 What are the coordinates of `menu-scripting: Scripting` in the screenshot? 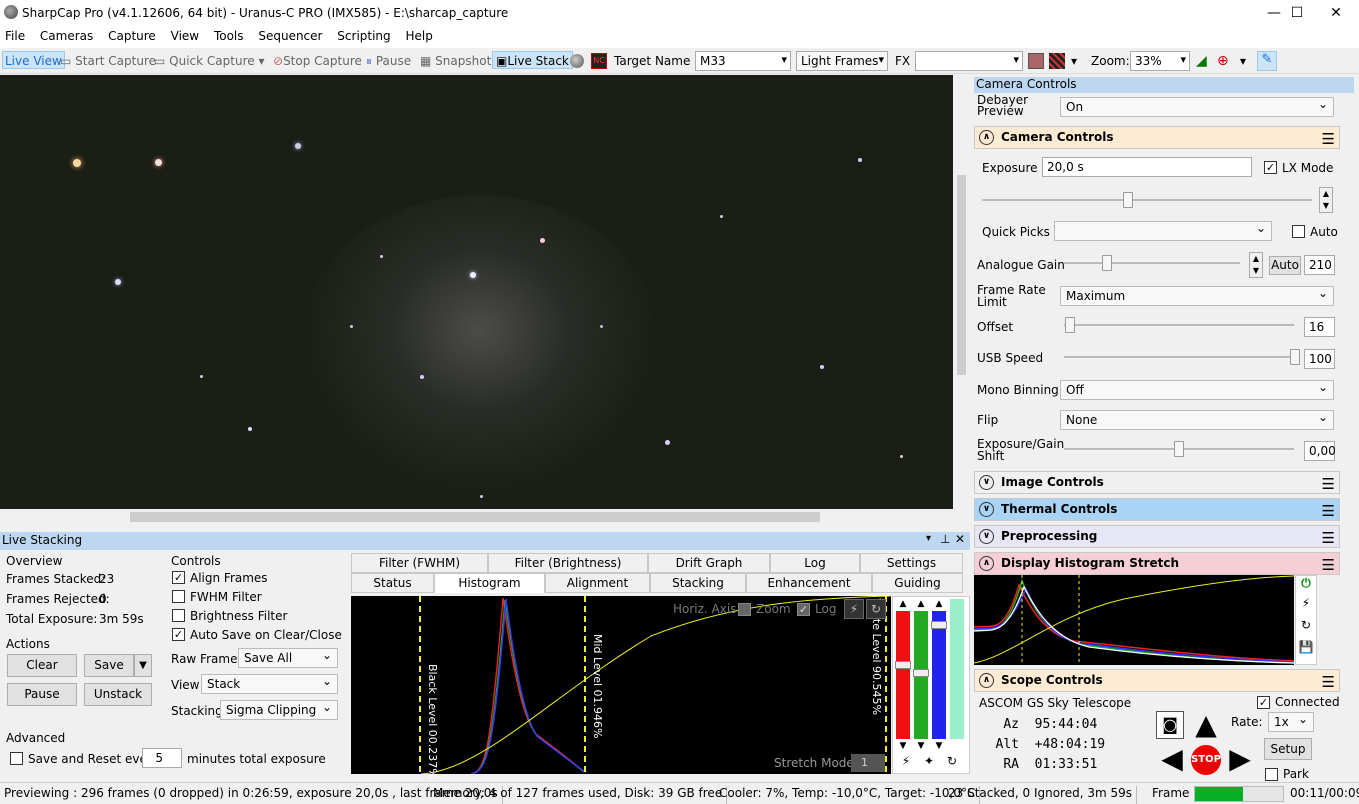 It's located at (364, 34).